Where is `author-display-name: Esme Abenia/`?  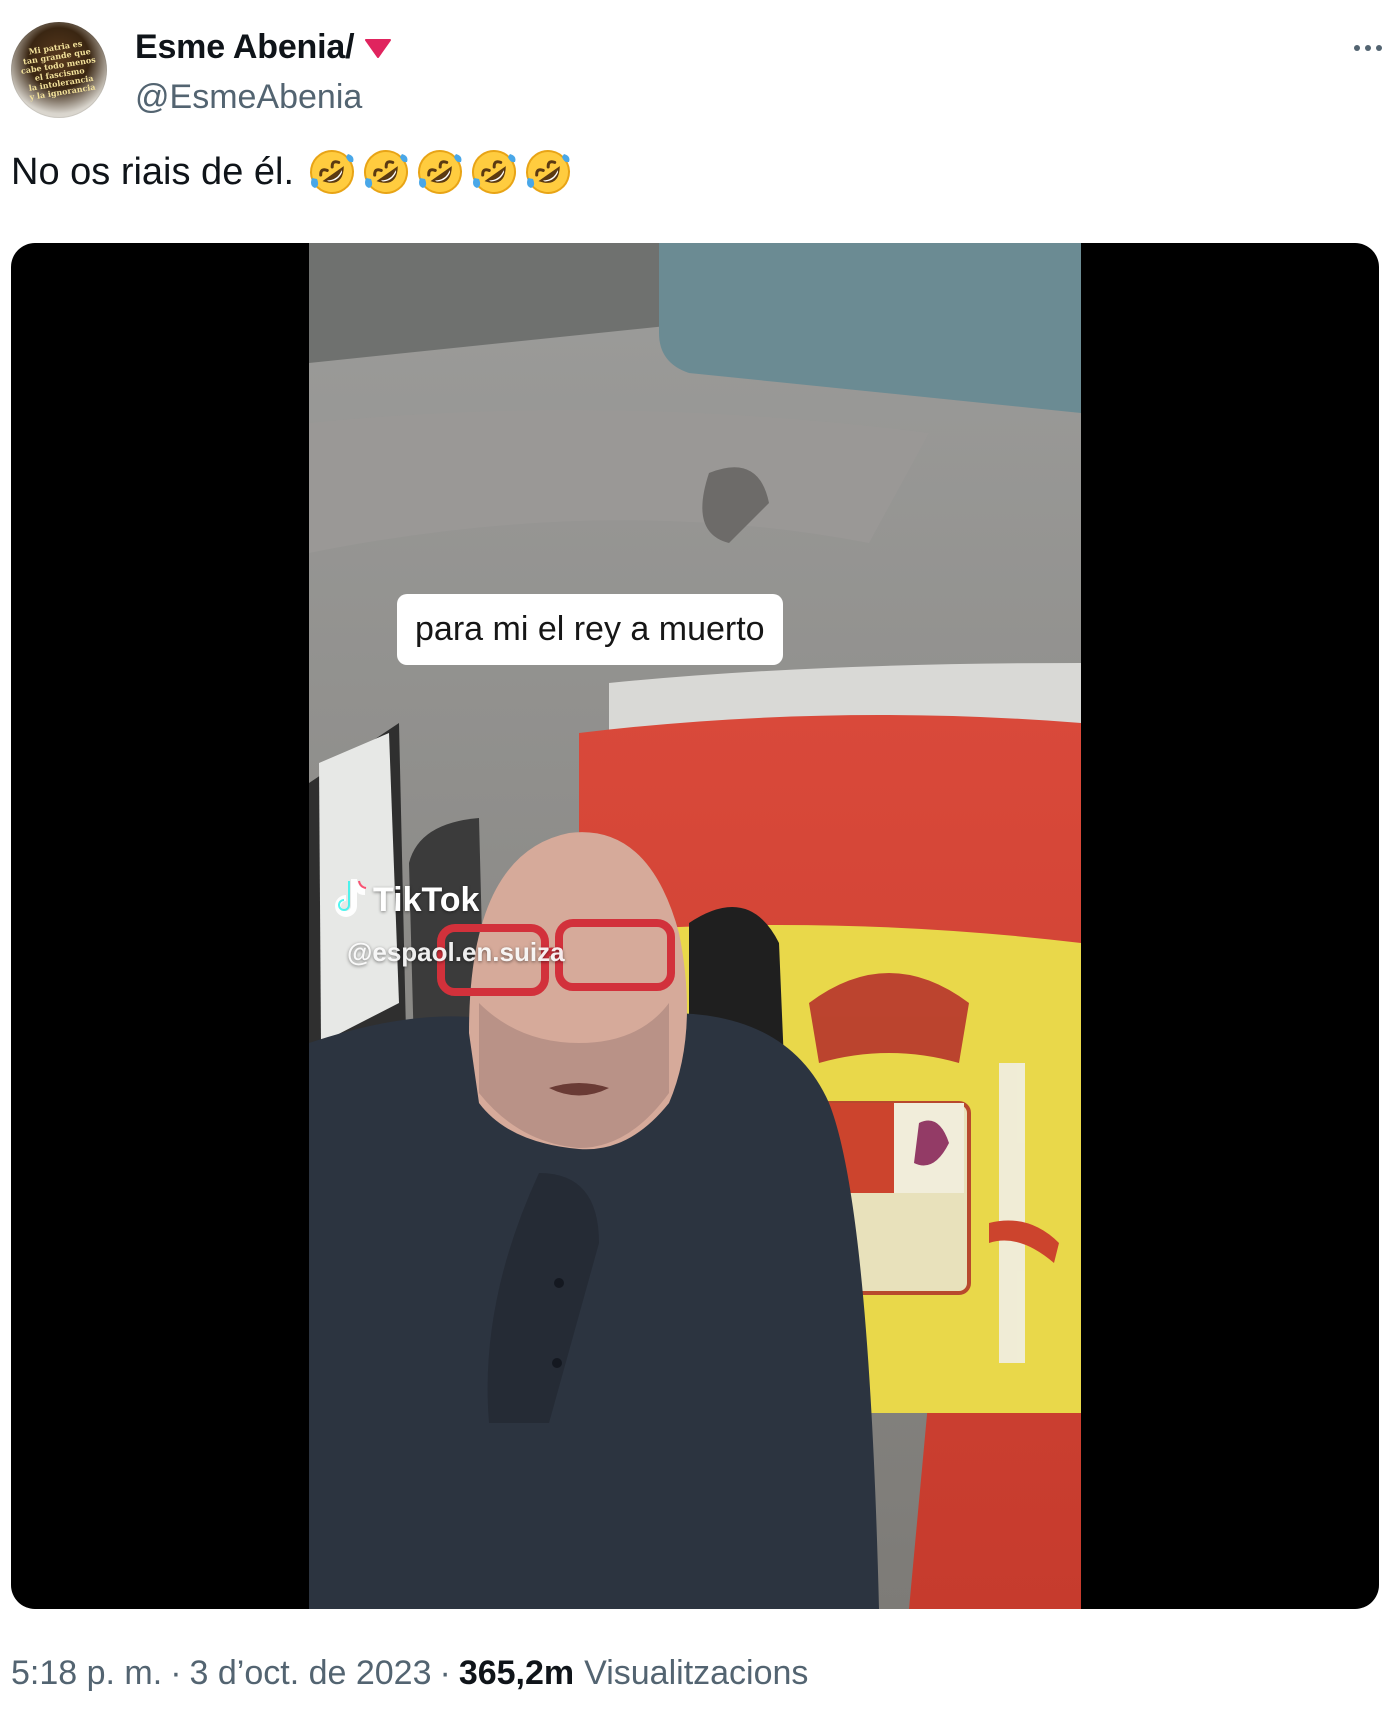 author-display-name: Esme Abenia/ is located at coordinates (245, 47).